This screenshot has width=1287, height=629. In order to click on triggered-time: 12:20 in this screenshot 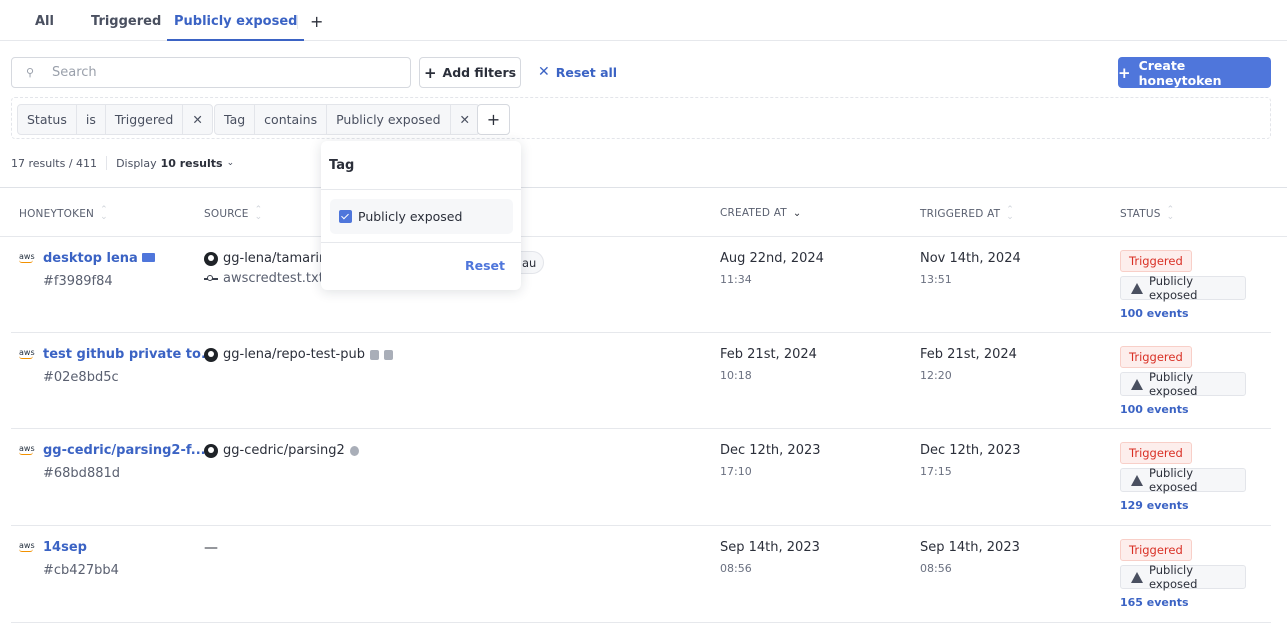, I will do `click(936, 375)`.